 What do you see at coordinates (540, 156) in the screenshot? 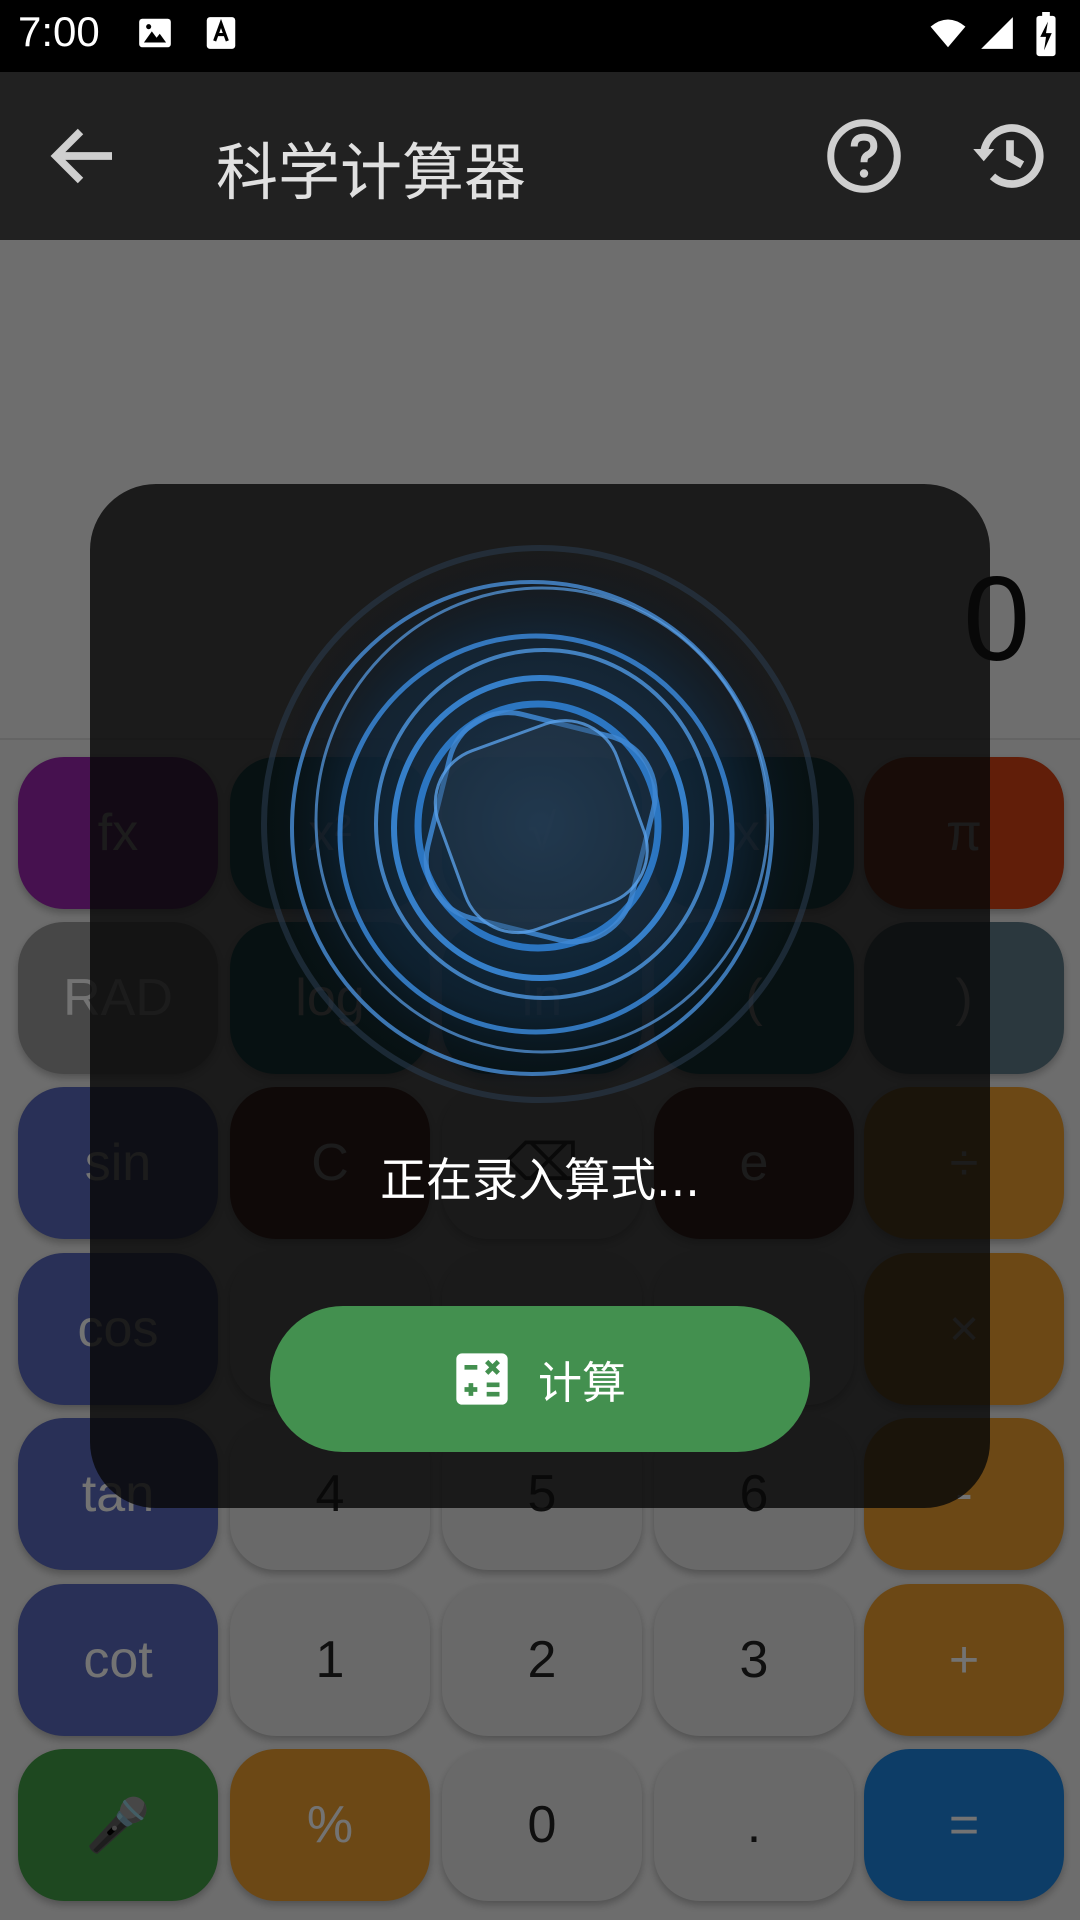
I see `app-toolbar: 科学计算器` at bounding box center [540, 156].